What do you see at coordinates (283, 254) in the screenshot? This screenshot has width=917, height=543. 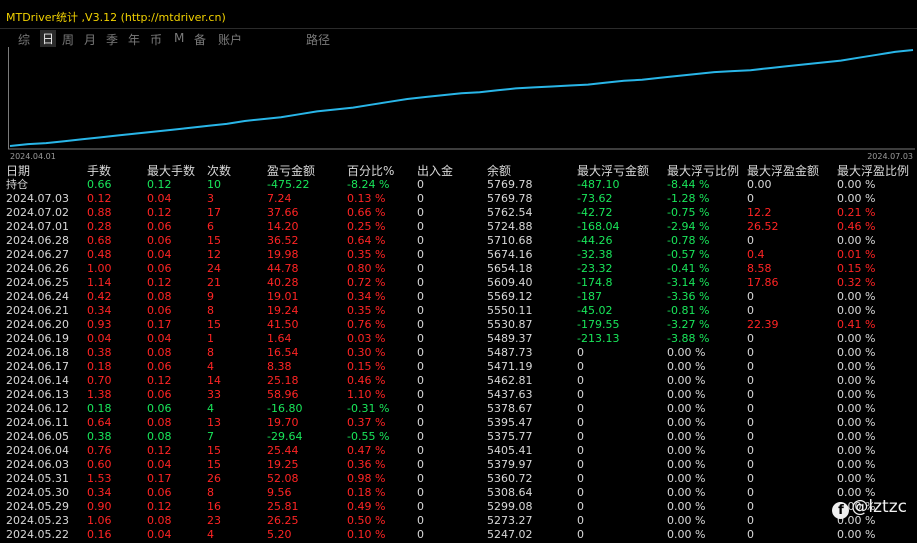 I see `cell-pnl: 19.98` at bounding box center [283, 254].